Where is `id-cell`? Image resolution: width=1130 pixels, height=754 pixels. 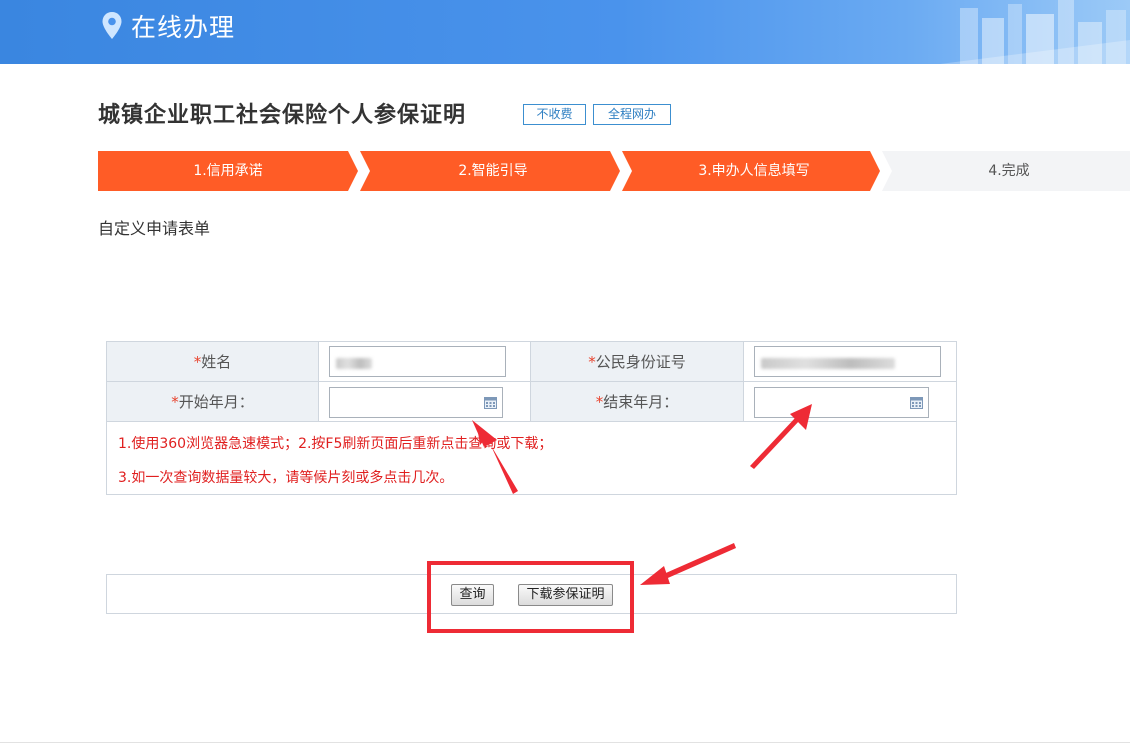 id-cell is located at coordinates (850, 362).